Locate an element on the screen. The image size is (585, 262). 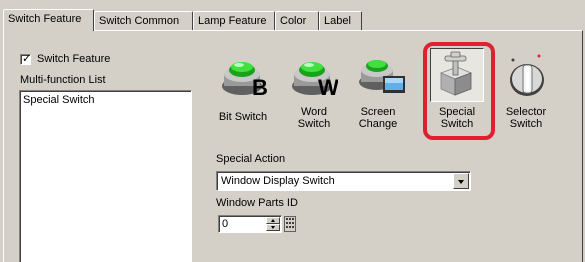
bit-switch-label: Bit Switch is located at coordinates (243, 117).